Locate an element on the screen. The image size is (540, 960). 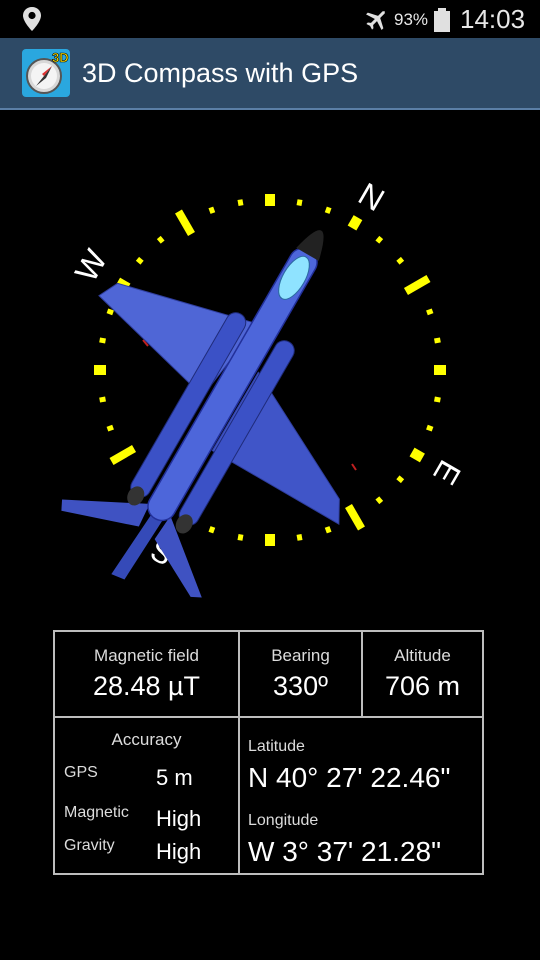
magnetic-field-cell: Magnetic field 28.48 µT is located at coordinates (146, 674).